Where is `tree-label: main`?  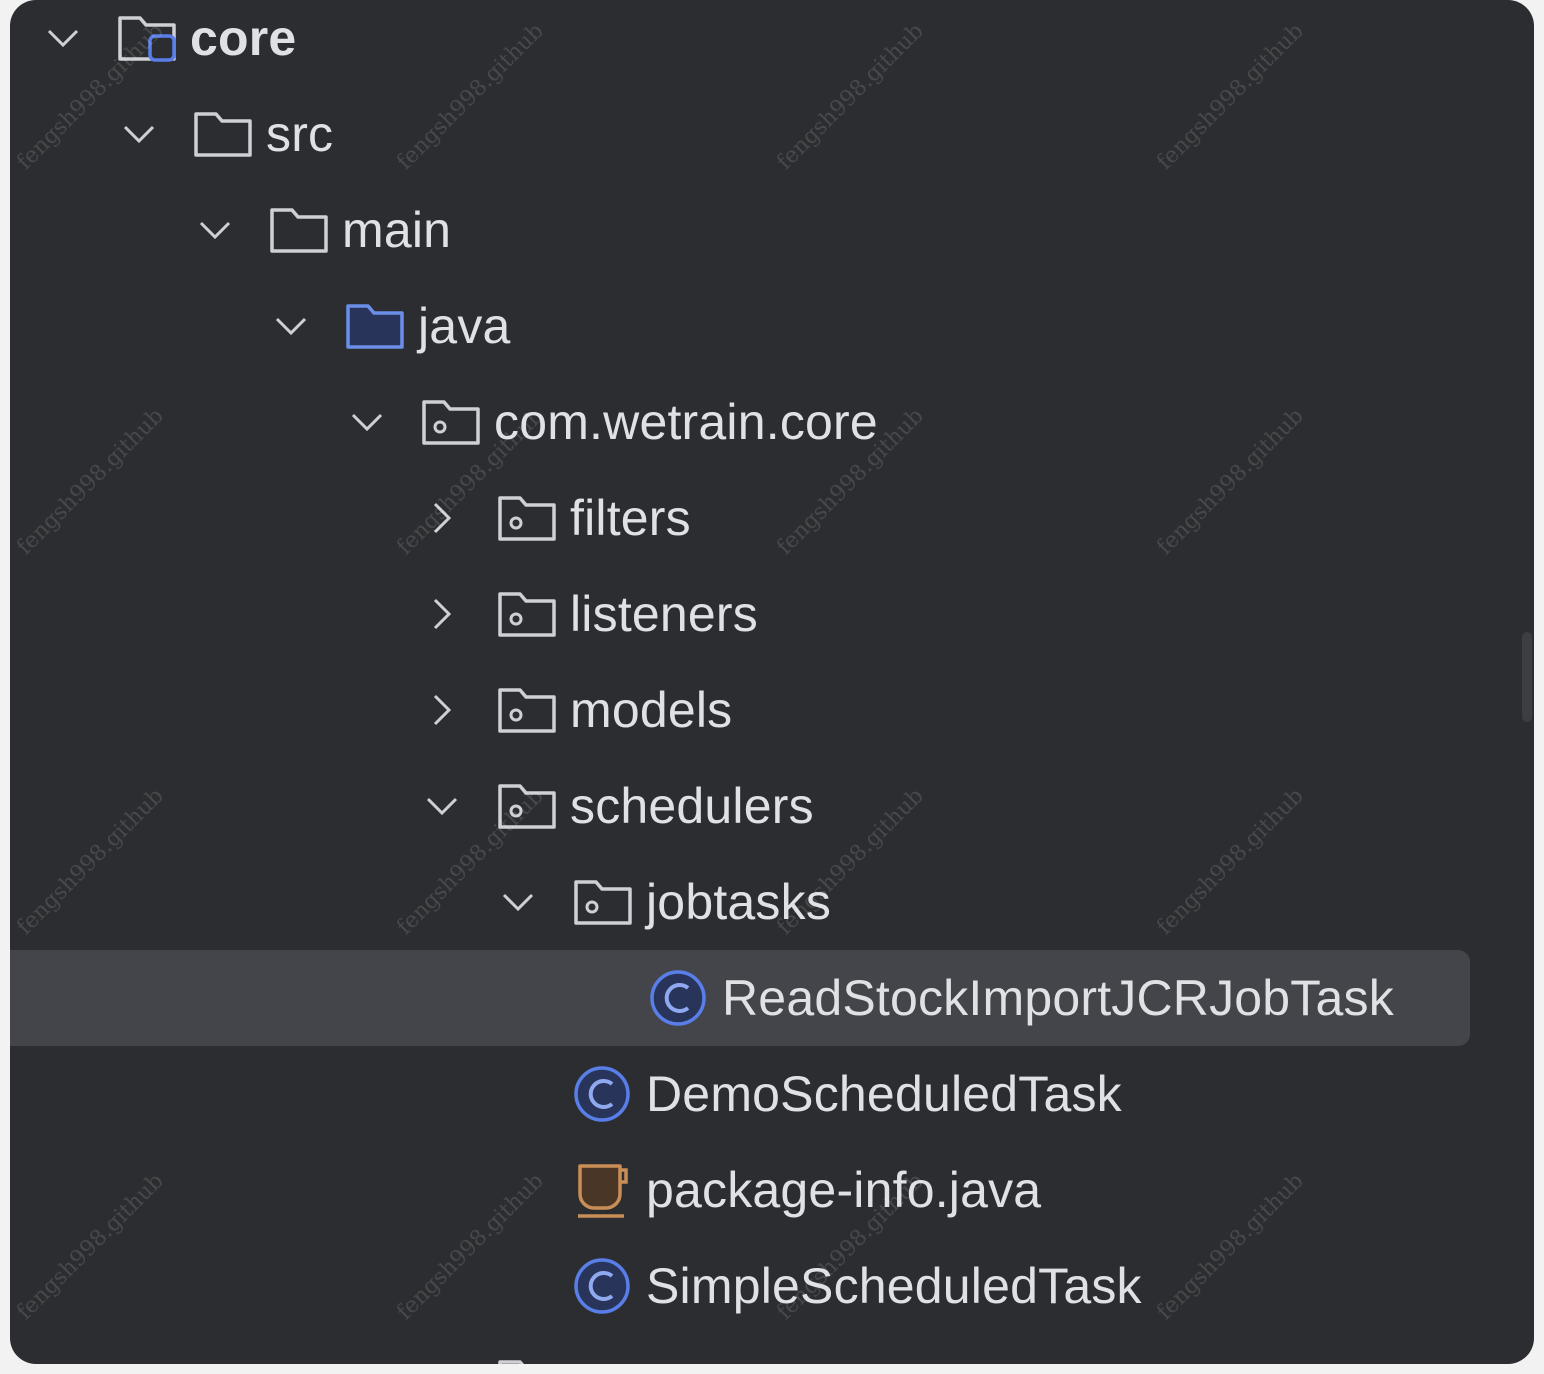
tree-label: main is located at coordinates (397, 230).